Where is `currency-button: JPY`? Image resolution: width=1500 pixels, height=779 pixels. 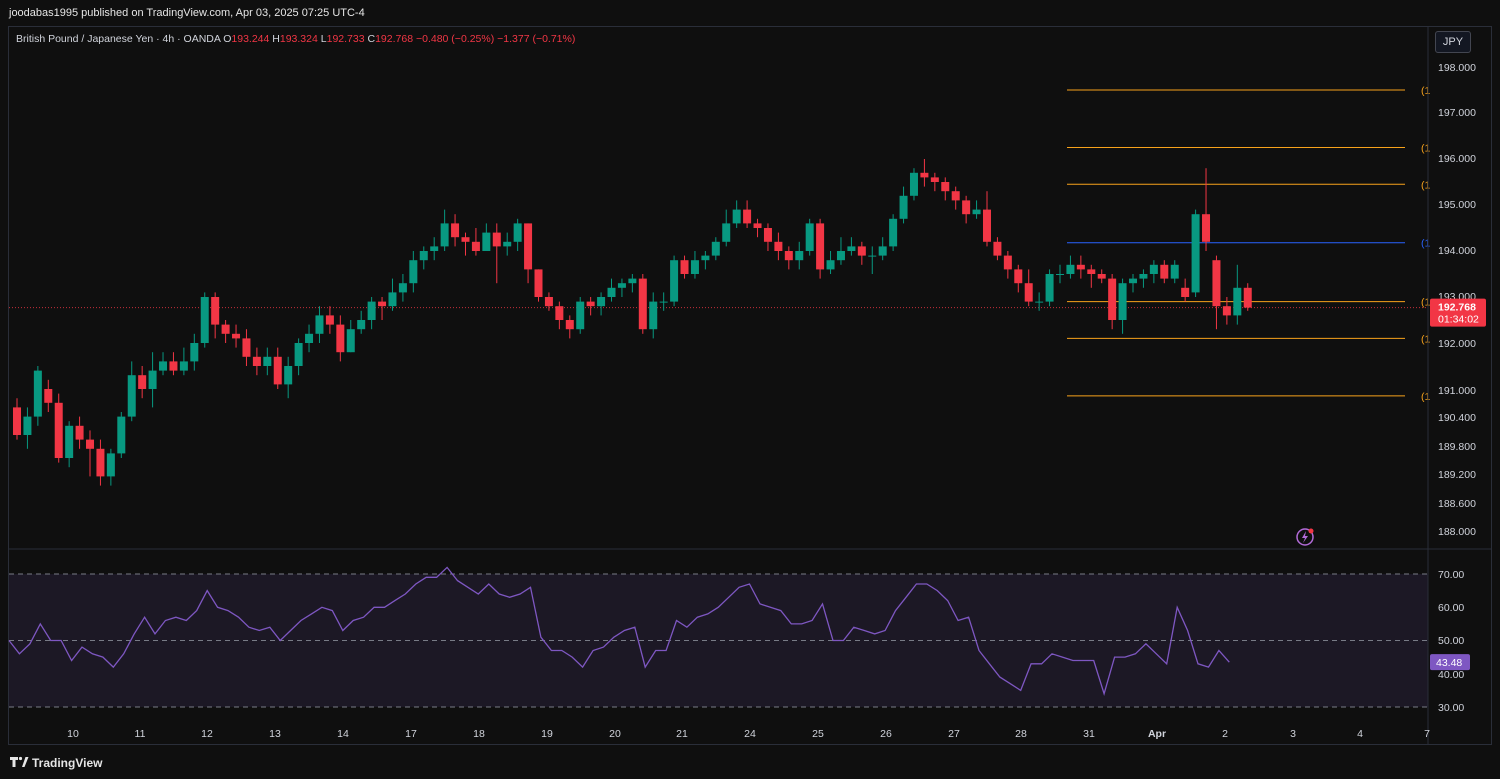 currency-button: JPY is located at coordinates (1453, 42).